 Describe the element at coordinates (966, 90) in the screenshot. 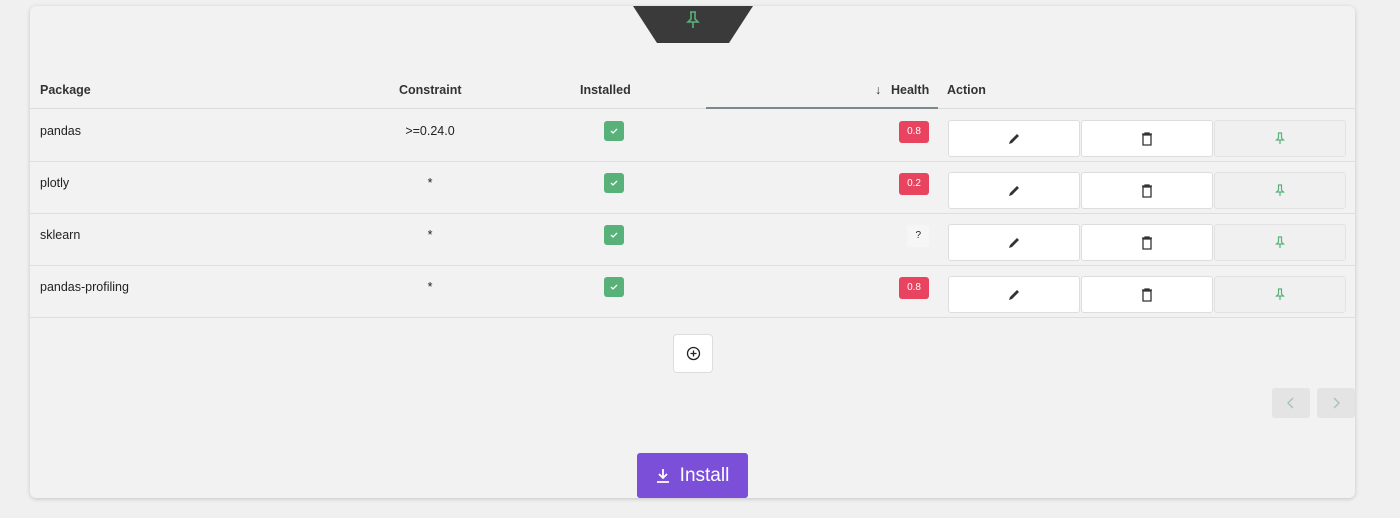

I see `header-action: Action` at that location.